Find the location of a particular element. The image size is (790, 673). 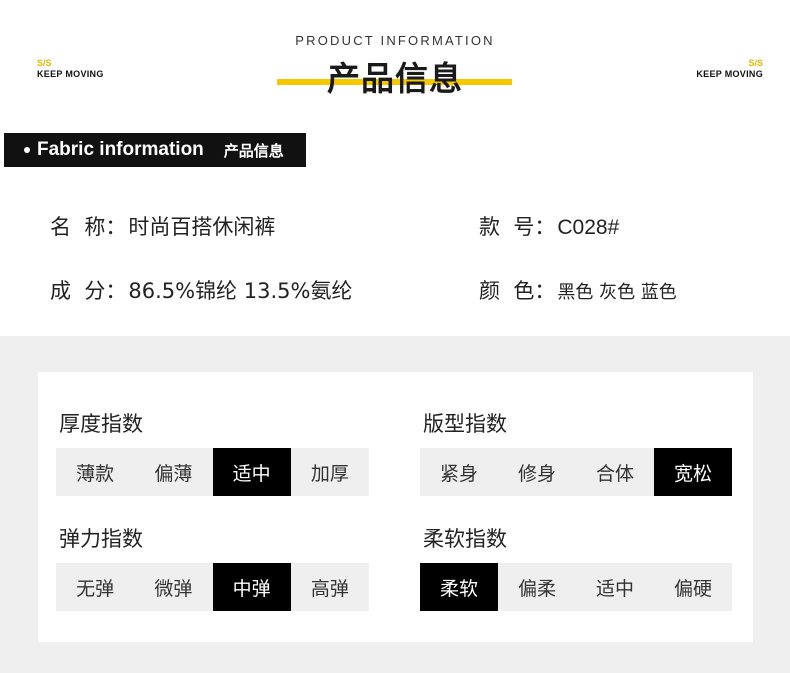

softness-option: 柔软 is located at coordinates (459, 587).